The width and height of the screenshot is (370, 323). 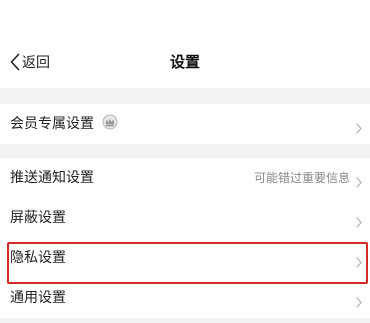 I want to click on member-settings-section: 会员专属设置, so click(x=185, y=124).